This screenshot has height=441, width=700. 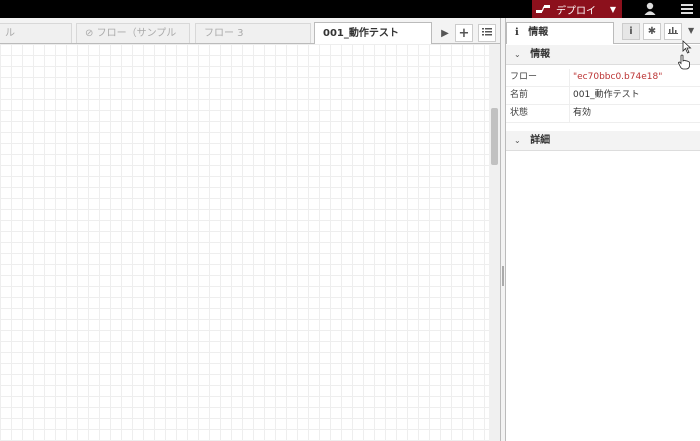 What do you see at coordinates (687, 9) in the screenshot?
I see `menu-icon` at bounding box center [687, 9].